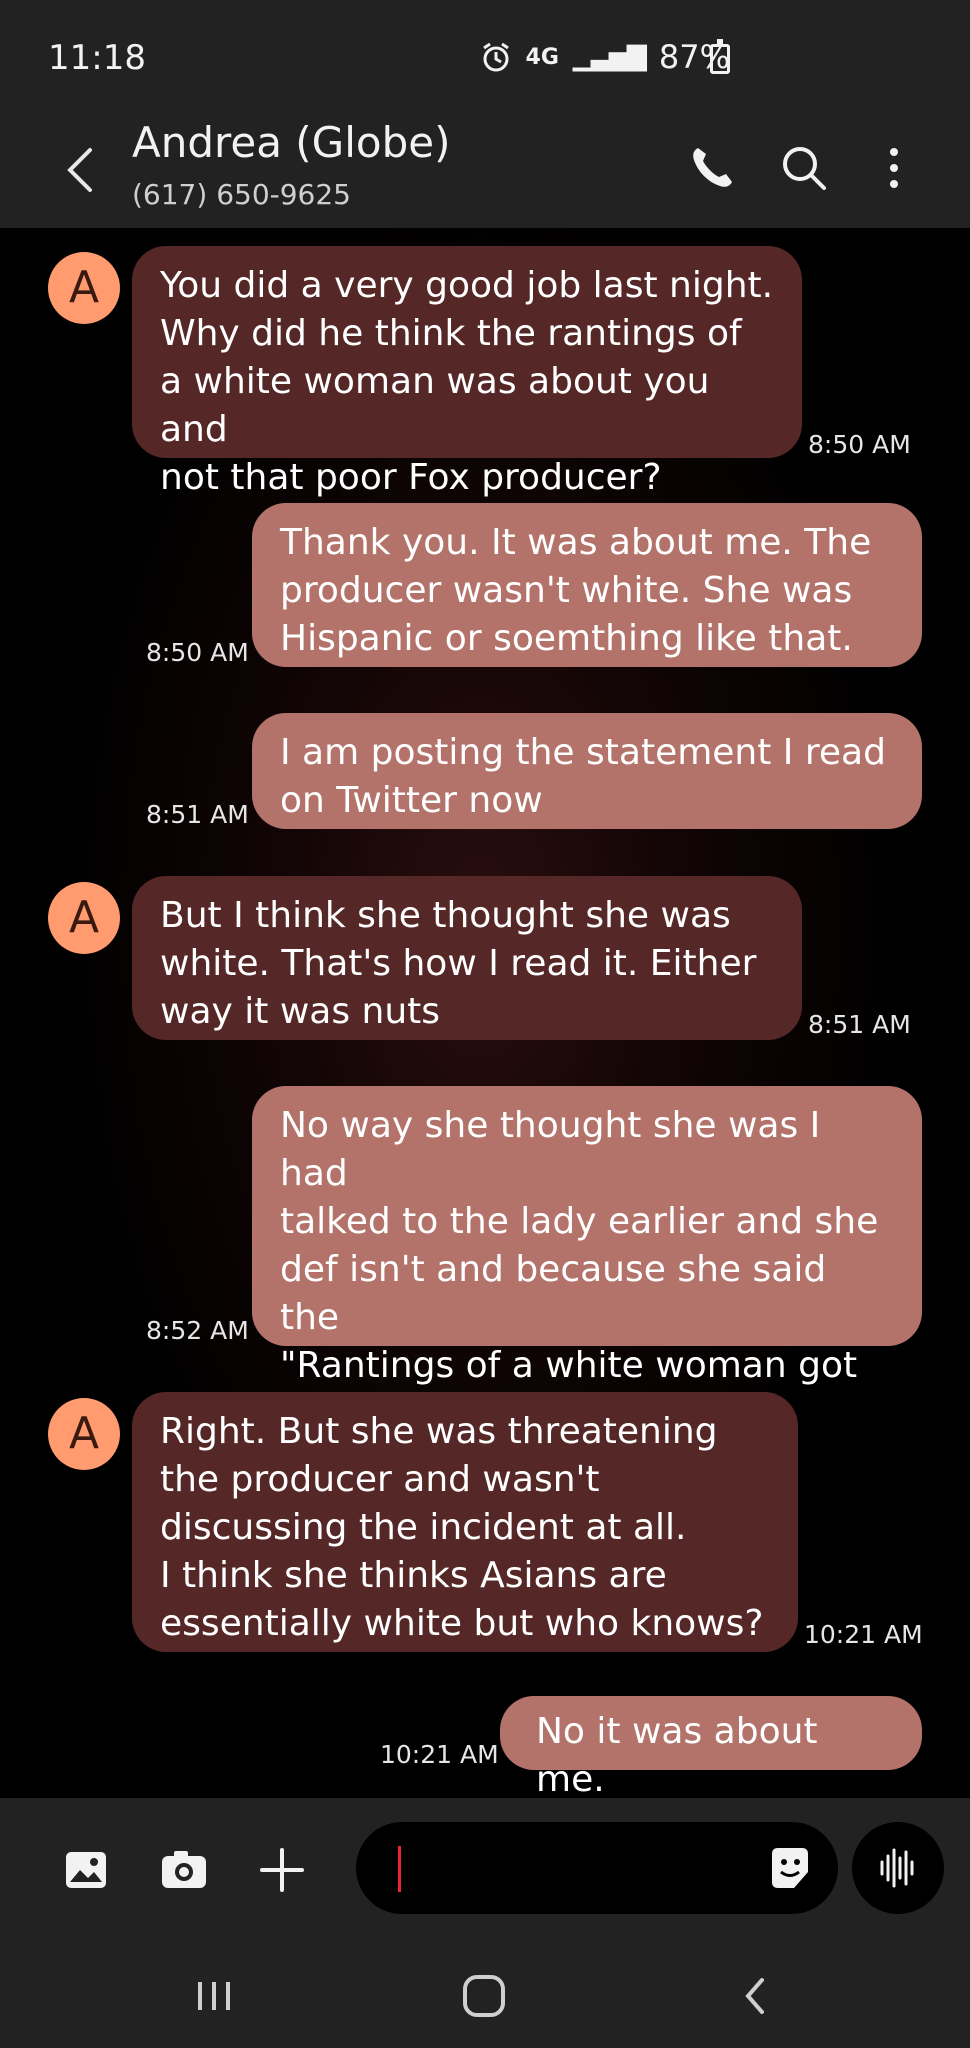 Image resolution: width=970 pixels, height=2048 pixels. I want to click on message-bubble-outgoing: No it was about me., so click(711, 1748).